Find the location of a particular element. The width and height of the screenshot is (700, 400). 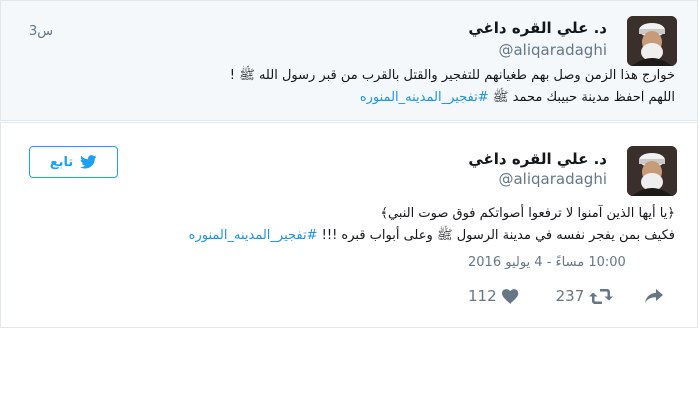

follow-button: تابع is located at coordinates (73, 162).